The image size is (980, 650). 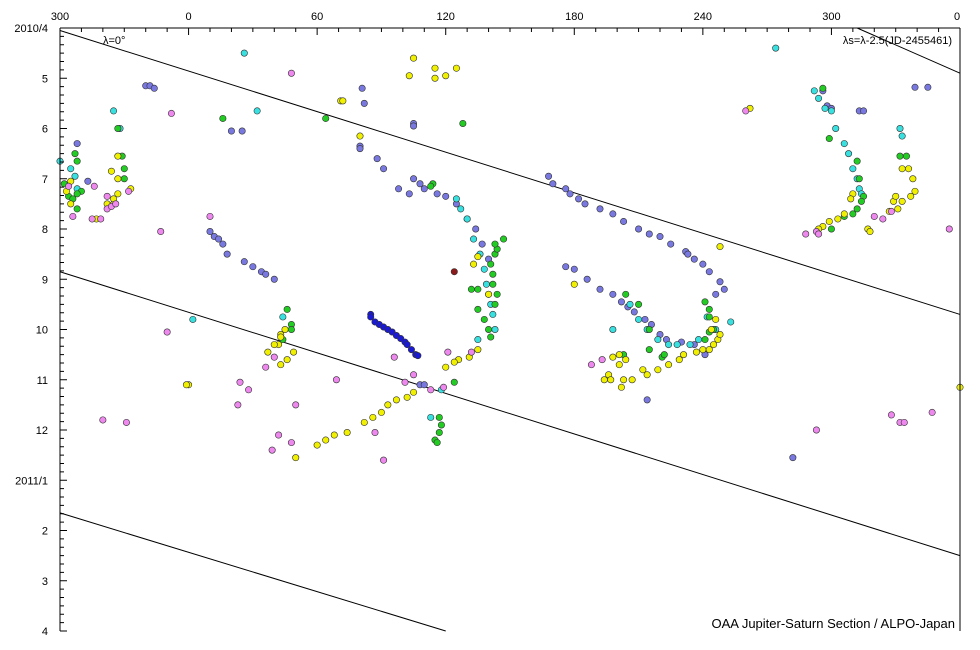 I want to click on y-tick-label: 5, so click(x=45, y=79).